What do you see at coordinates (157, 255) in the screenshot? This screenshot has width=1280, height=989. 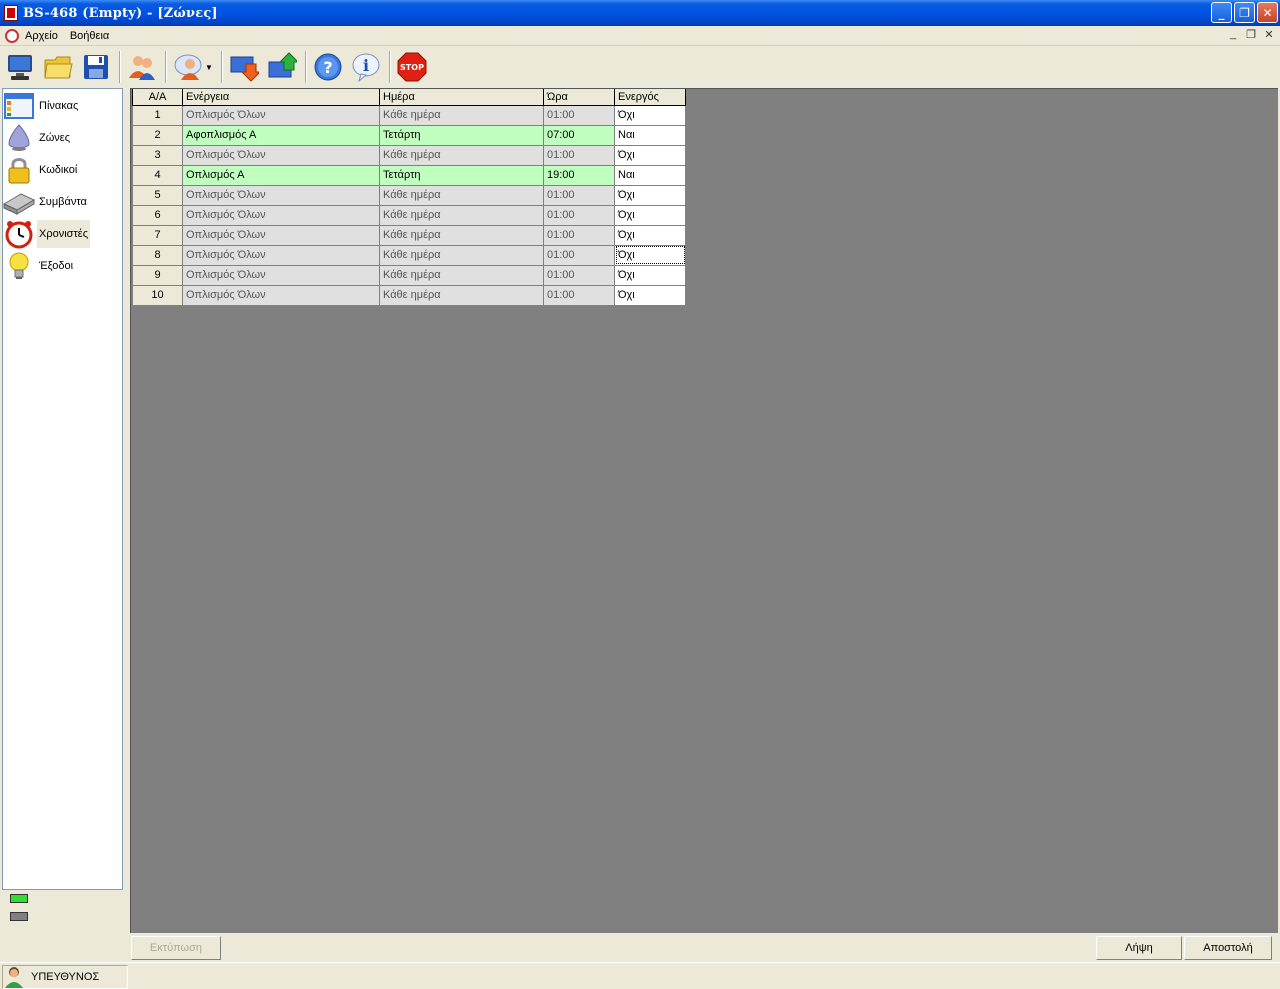 I see `cell-num: 8` at bounding box center [157, 255].